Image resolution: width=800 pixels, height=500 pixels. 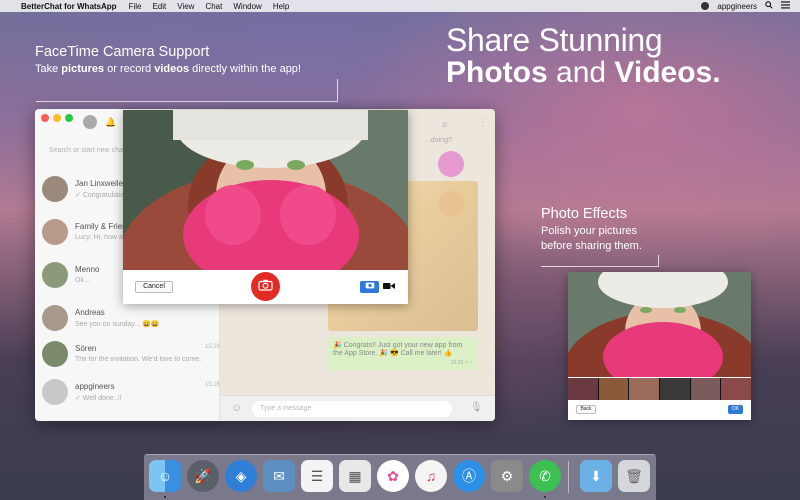 I want to click on facetime-title: FaceTime Camera Support, so click(x=122, y=52).